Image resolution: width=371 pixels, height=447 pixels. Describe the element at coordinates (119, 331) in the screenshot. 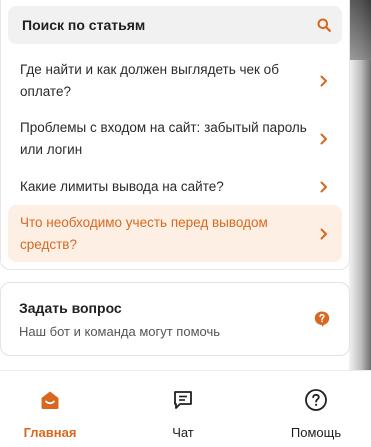

I see `ask-question-subtitle: Наш бот и команда могут помочь` at that location.